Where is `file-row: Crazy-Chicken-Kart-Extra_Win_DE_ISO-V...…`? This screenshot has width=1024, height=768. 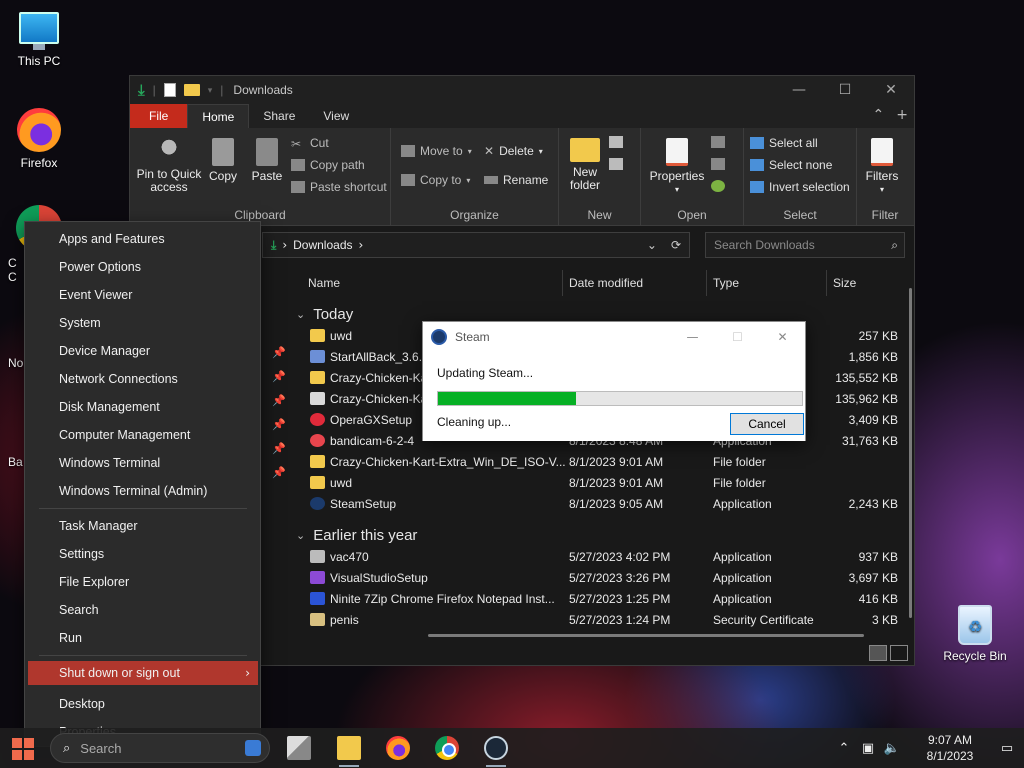 file-row: Crazy-Chicken-Kart-Extra_Win_DE_ISO-V...… is located at coordinates (593, 462).